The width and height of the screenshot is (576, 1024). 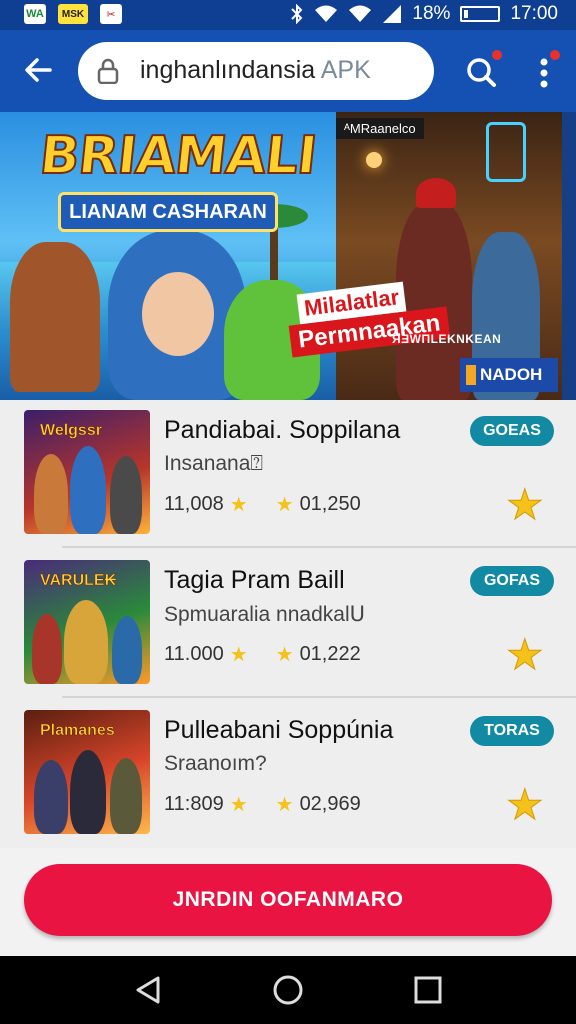 I want to click on app-title: Pandiabai. Soppilana, so click(x=282, y=430).